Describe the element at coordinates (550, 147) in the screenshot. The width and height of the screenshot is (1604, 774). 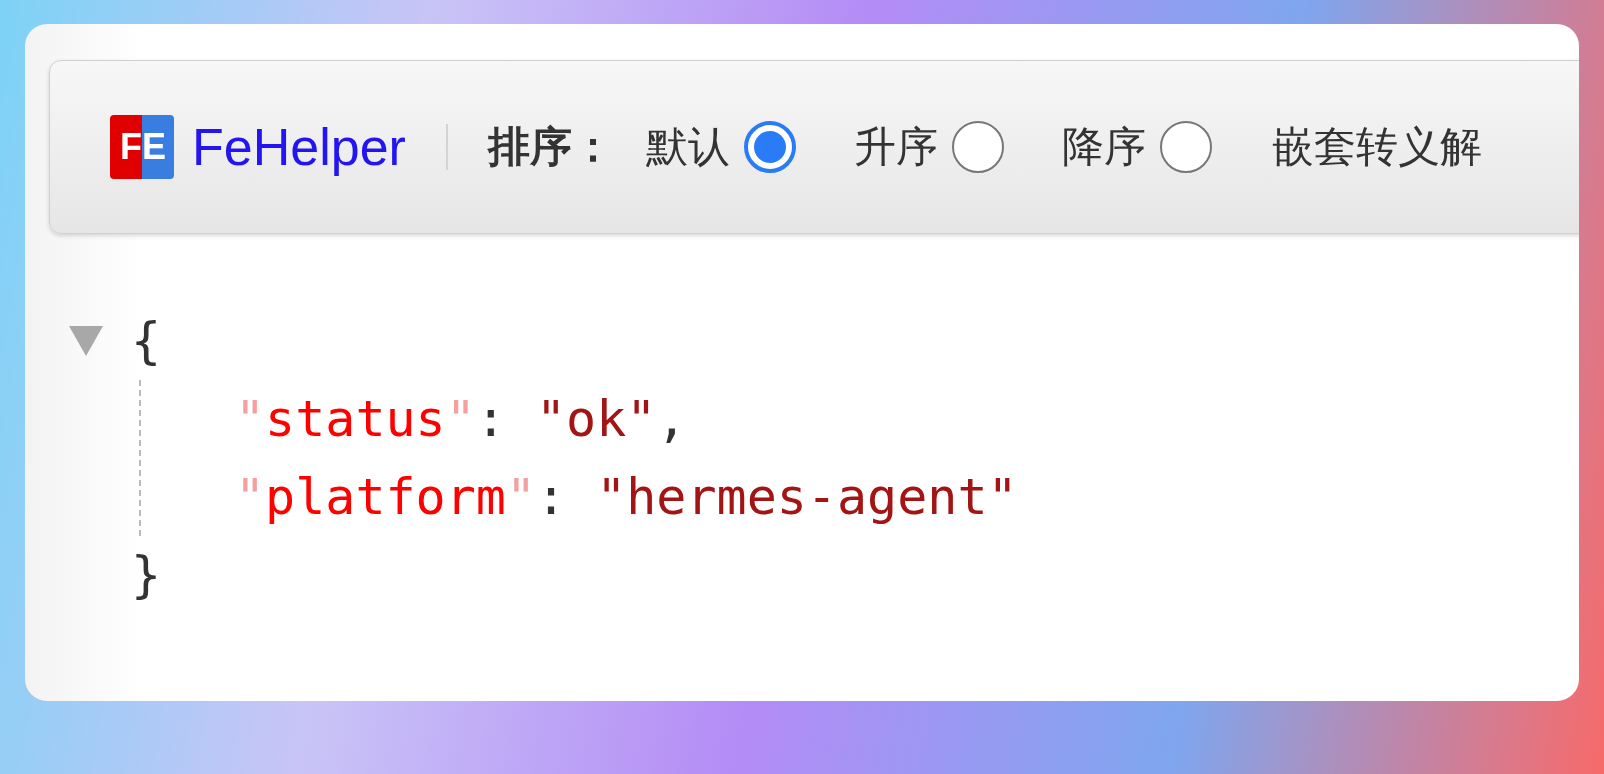
I see `sort-label: 排序：` at that location.